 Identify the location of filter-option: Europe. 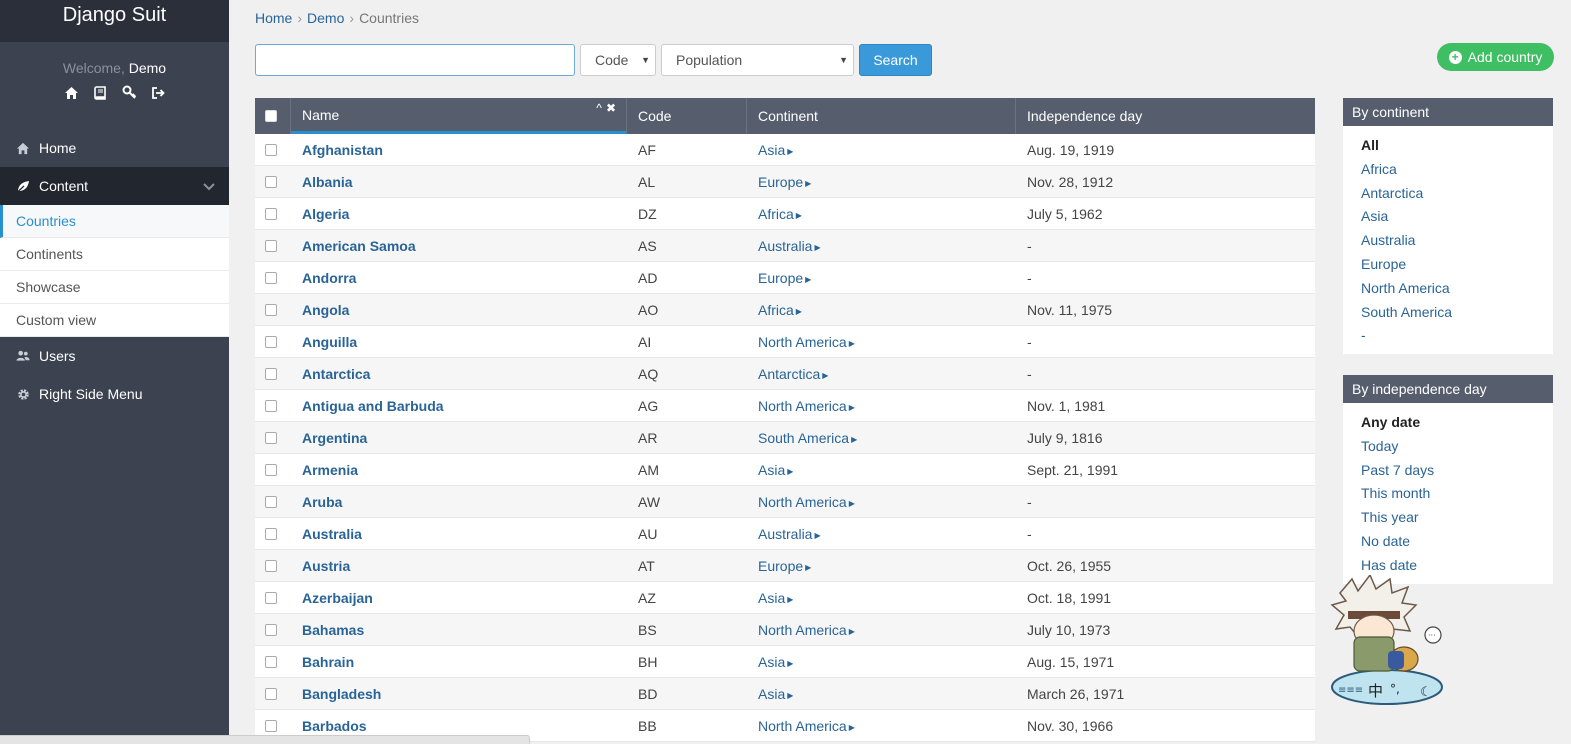
(1457, 265).